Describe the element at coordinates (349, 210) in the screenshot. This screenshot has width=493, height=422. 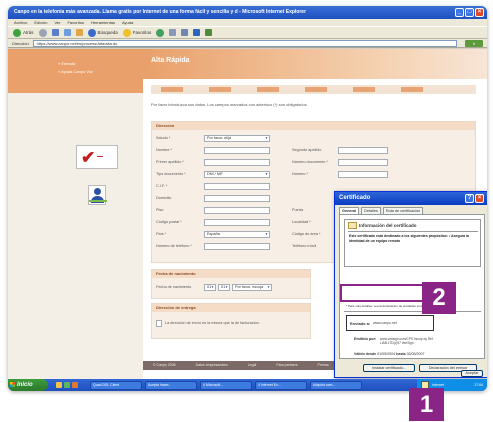
I see `tab-general: General` at that location.